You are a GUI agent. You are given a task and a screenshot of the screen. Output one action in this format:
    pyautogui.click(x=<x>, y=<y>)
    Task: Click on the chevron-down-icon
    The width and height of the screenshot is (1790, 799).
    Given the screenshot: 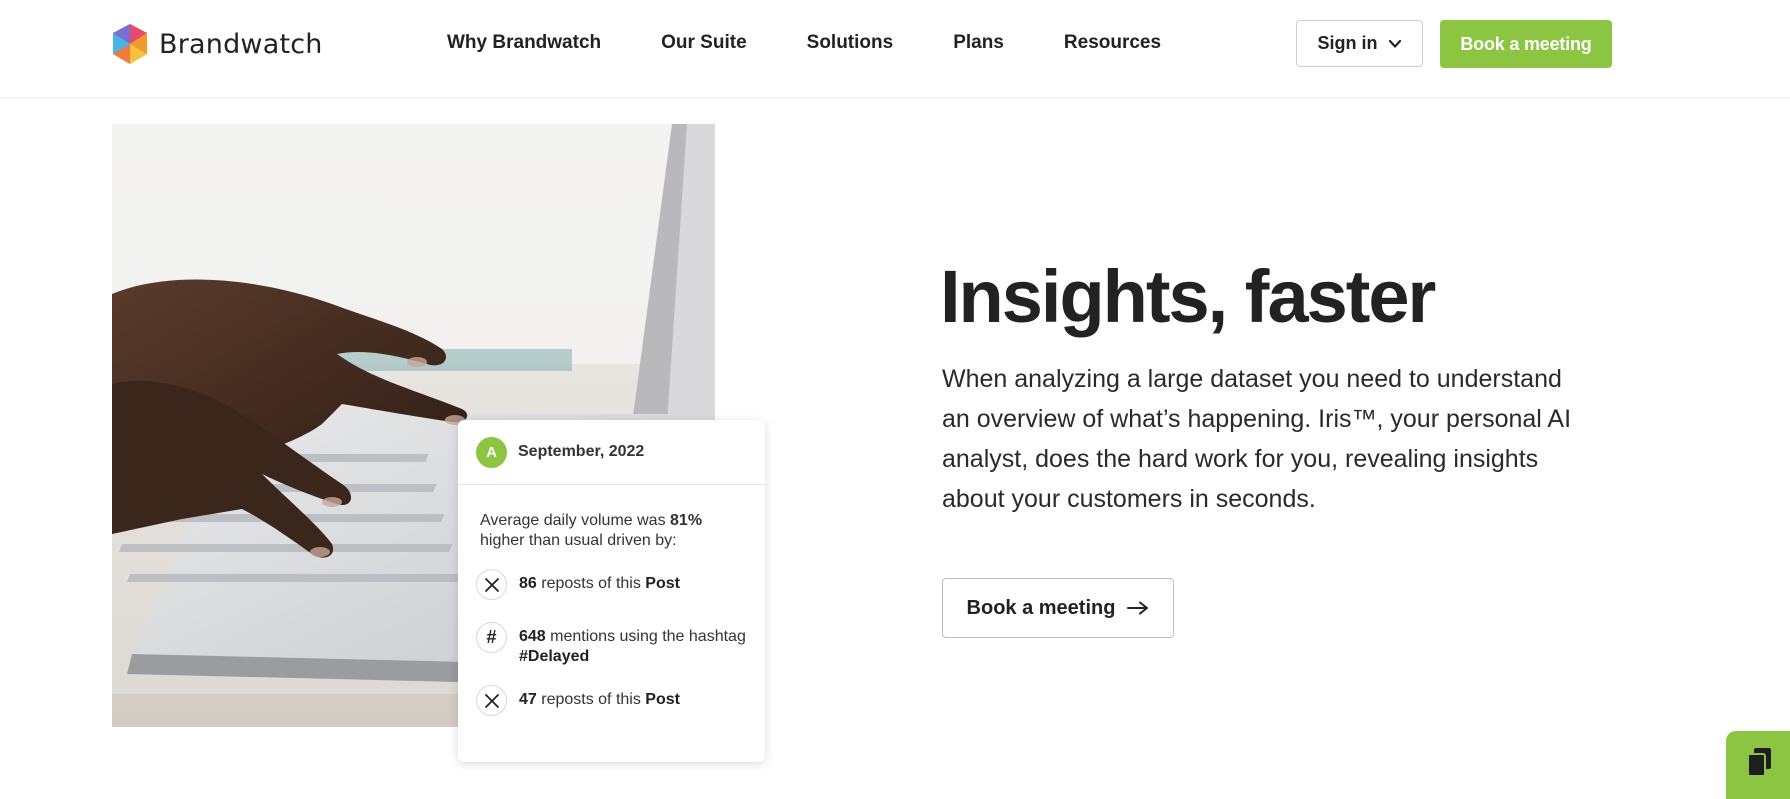 What is the action you would take?
    pyautogui.click(x=1394, y=43)
    